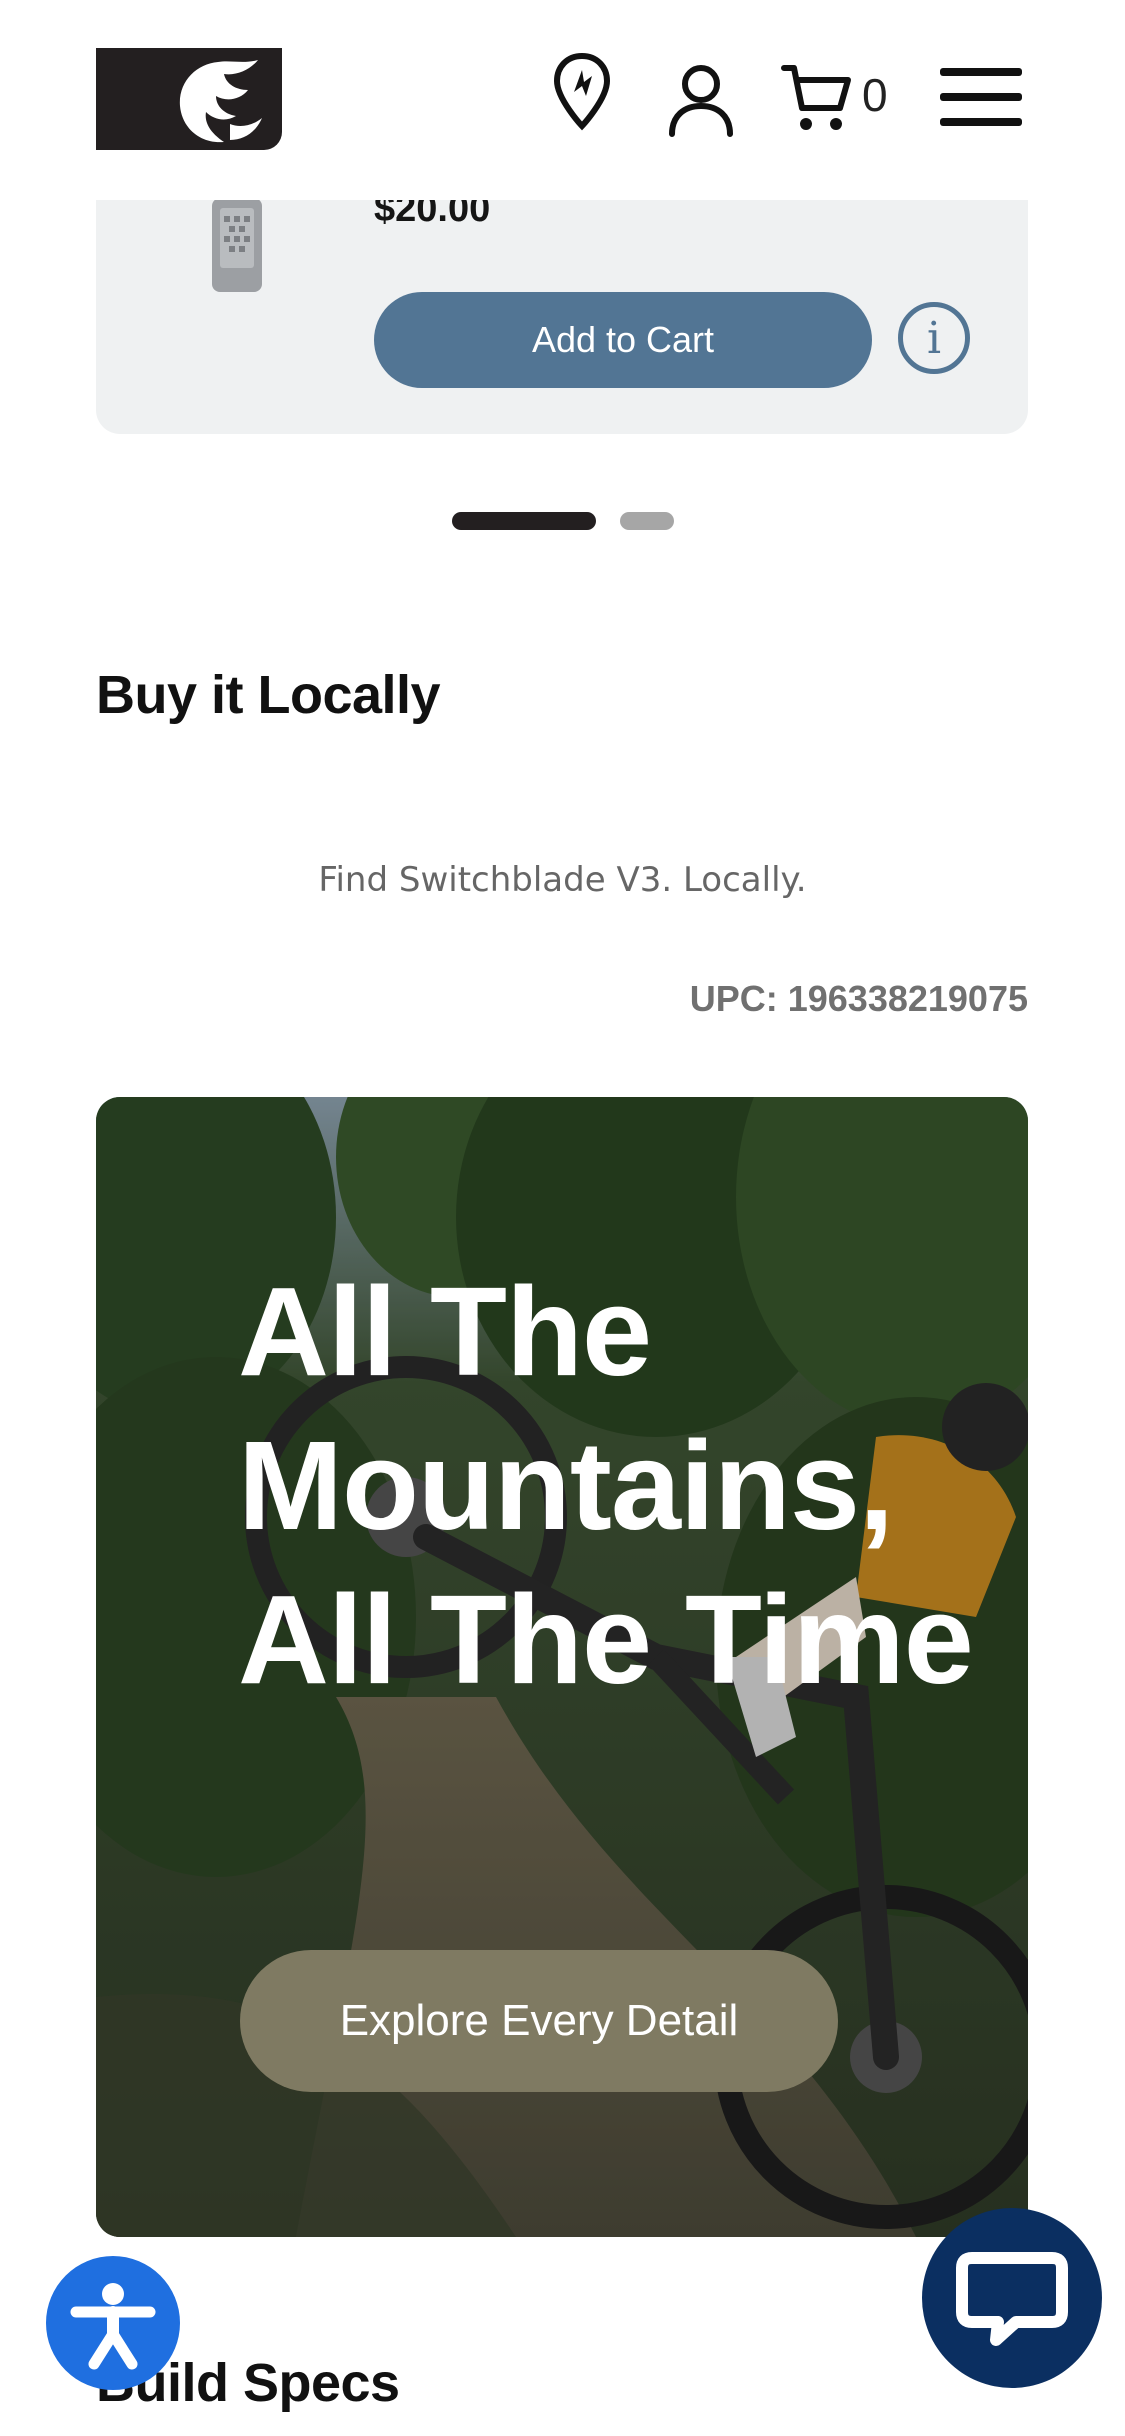  What do you see at coordinates (934, 338) in the screenshot?
I see `info-icon: i` at bounding box center [934, 338].